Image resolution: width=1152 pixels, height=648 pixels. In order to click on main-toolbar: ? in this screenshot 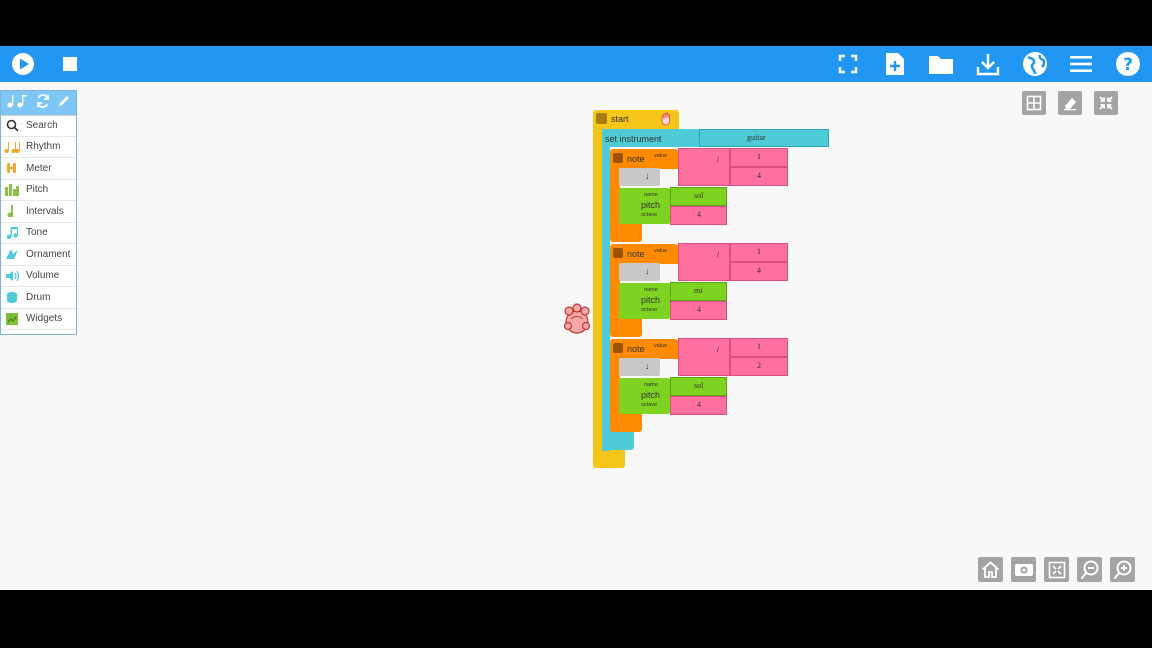, I will do `click(576, 64)`.